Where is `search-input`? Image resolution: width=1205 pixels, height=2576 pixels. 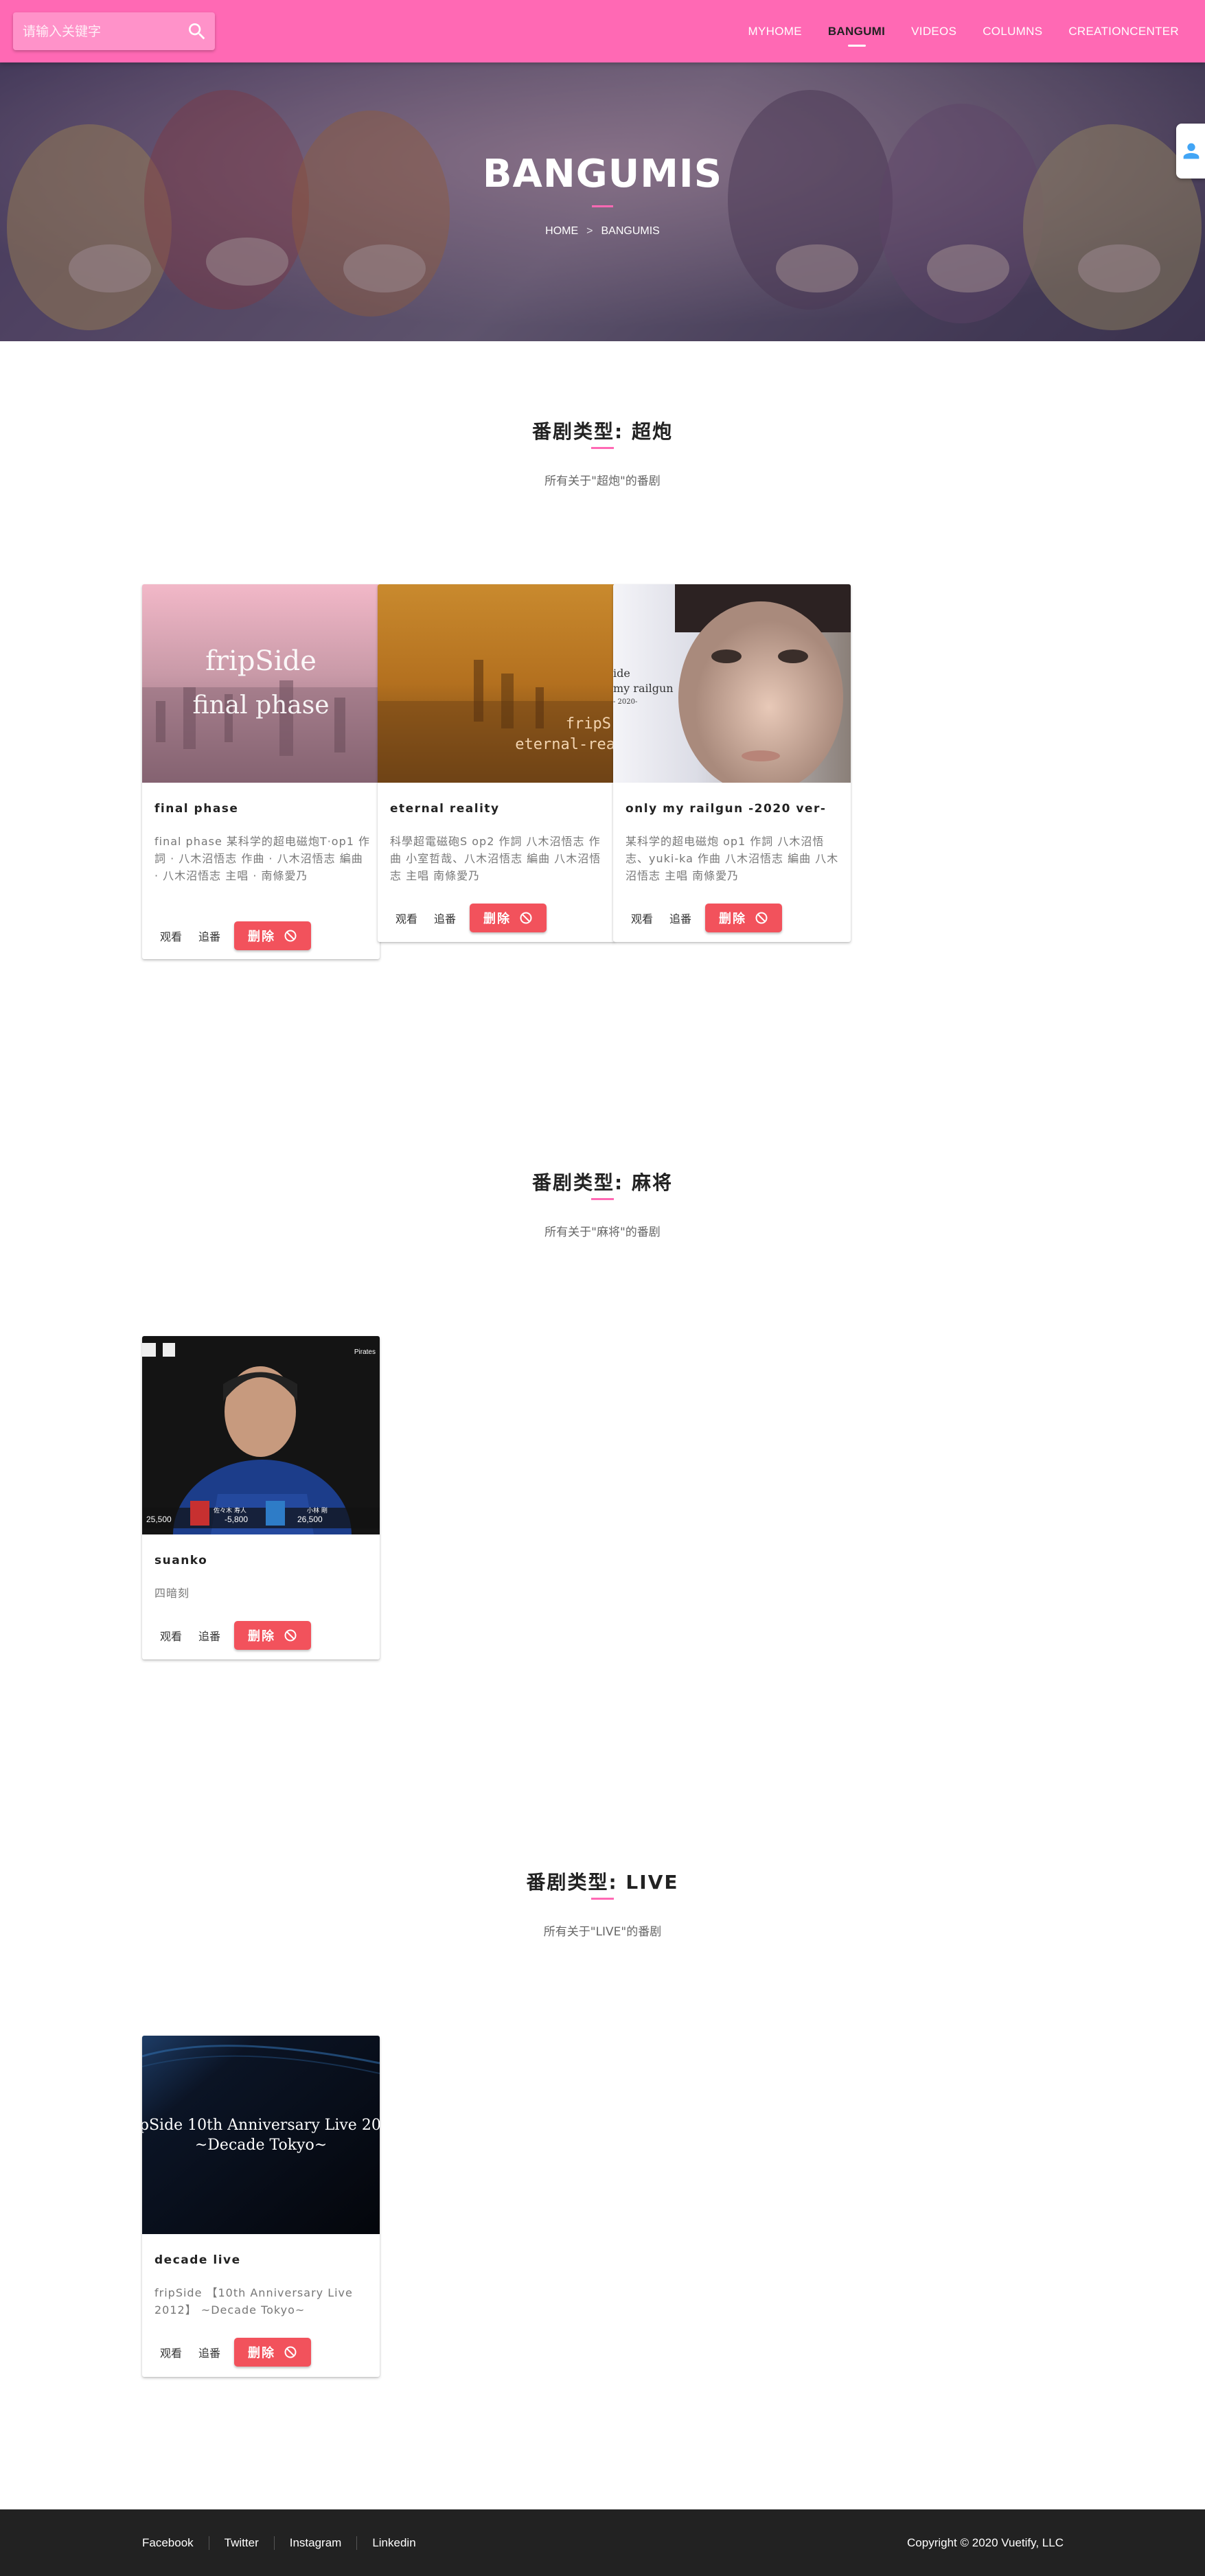
search-input is located at coordinates (95, 31).